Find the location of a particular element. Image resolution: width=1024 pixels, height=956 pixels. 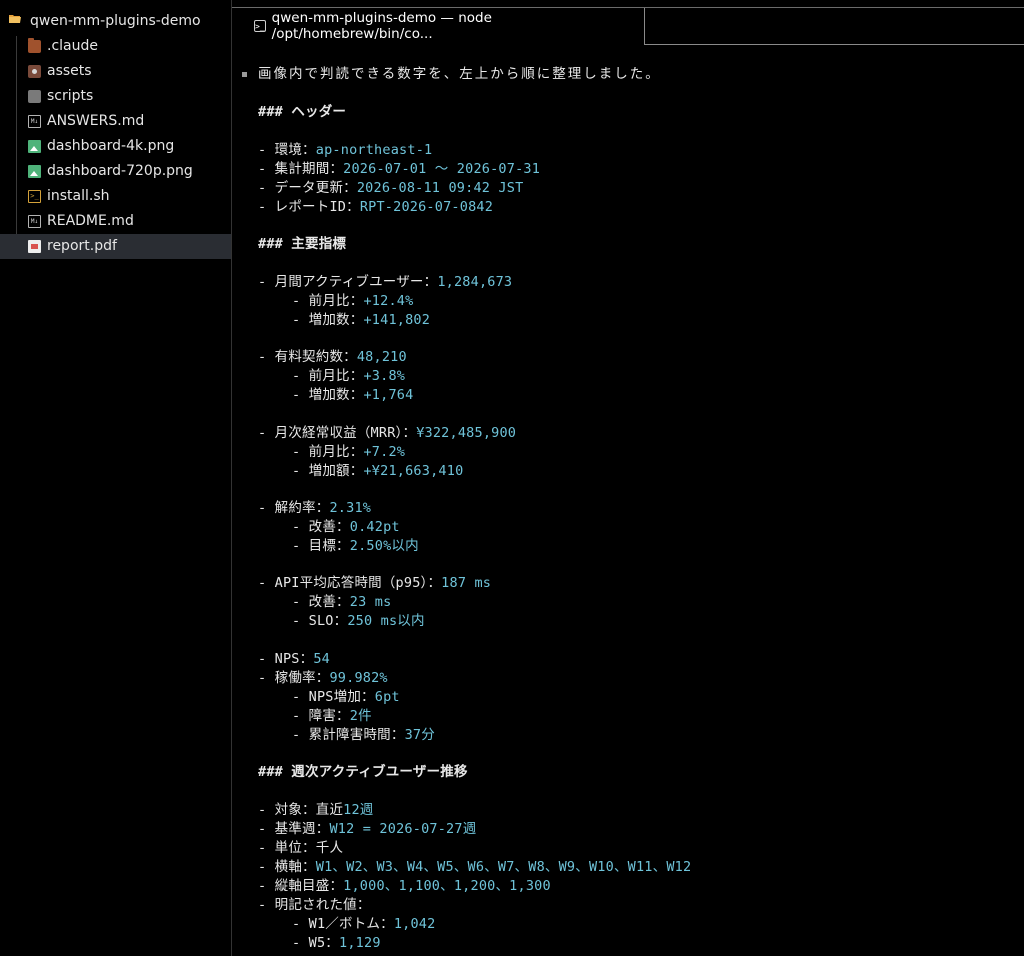

sidebar-item-report-pdf: report.pdf is located at coordinates (115, 246).